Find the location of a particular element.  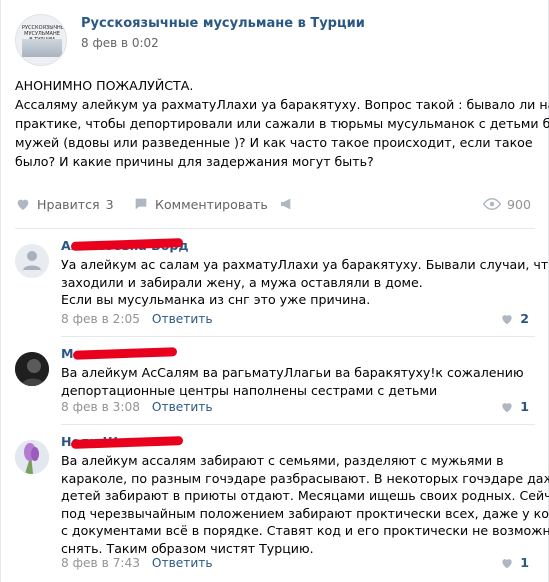

share-button is located at coordinates (290, 204).